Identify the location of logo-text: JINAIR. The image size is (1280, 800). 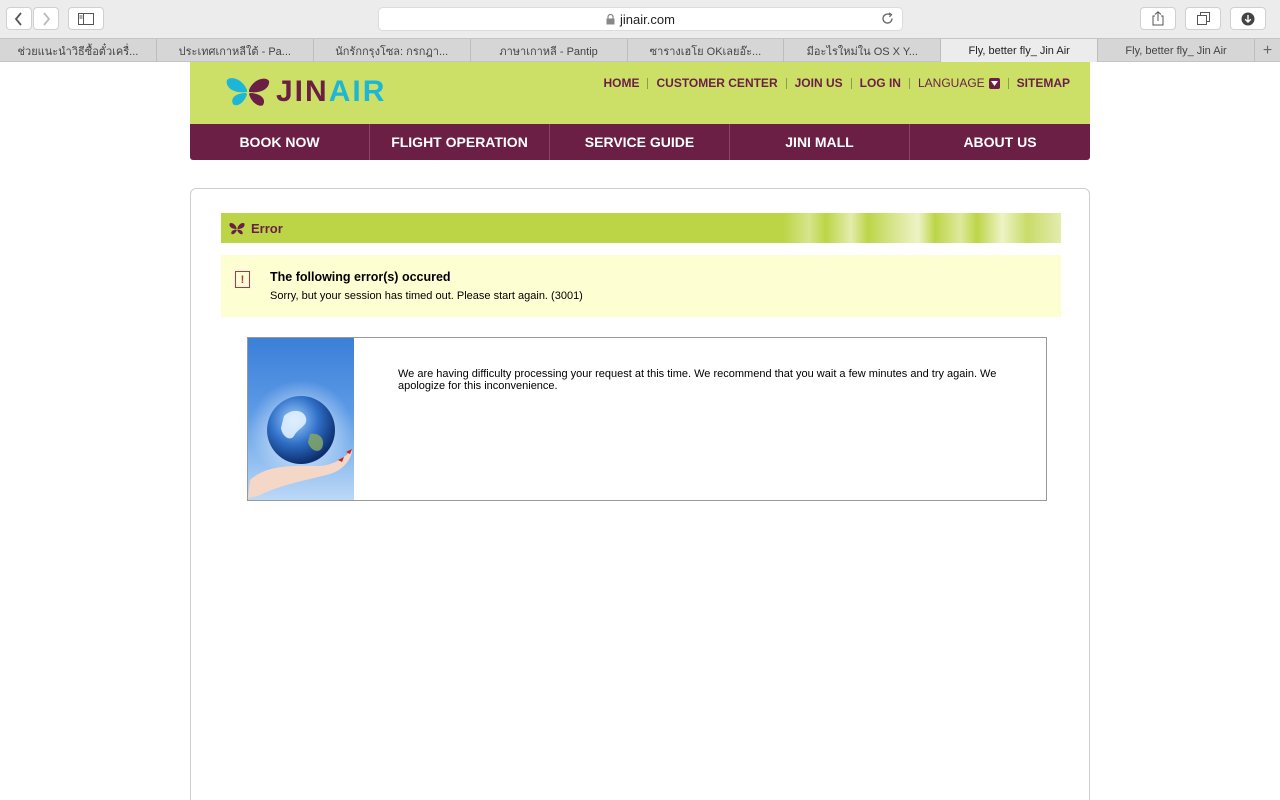
(331, 92).